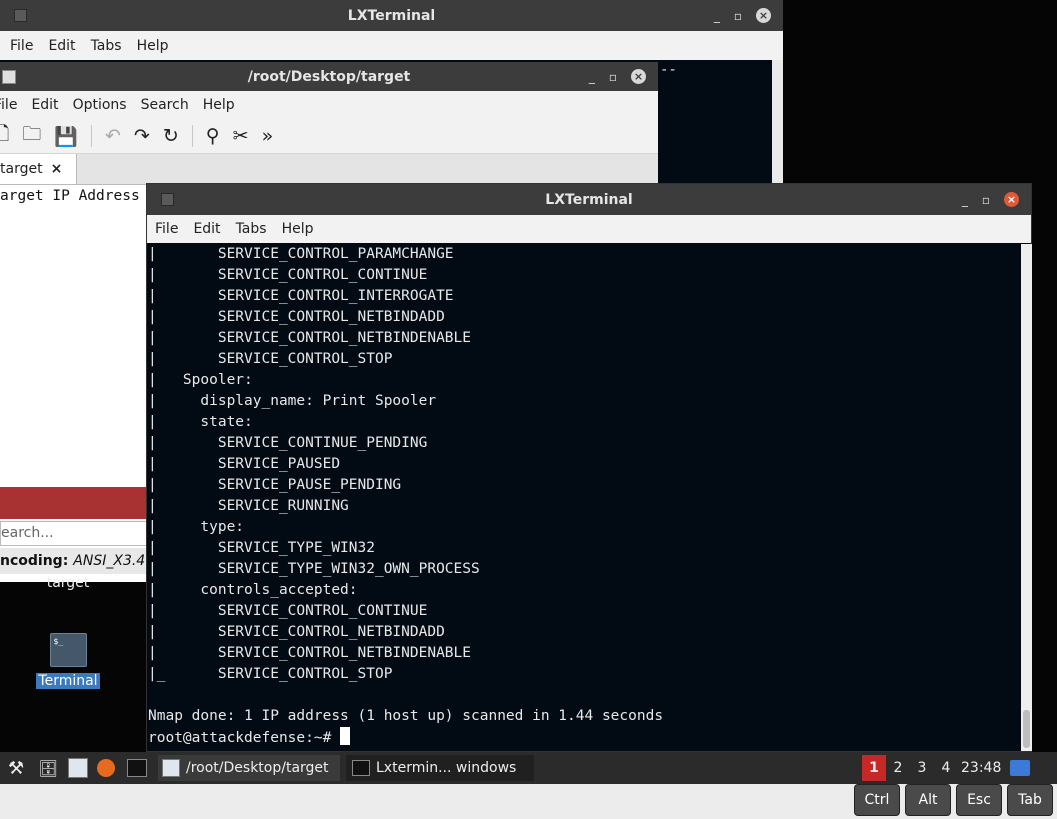 This screenshot has width=1057, height=819. What do you see at coordinates (446, 768) in the screenshot?
I see `task-terminal-label: Lxtermin... windows` at bounding box center [446, 768].